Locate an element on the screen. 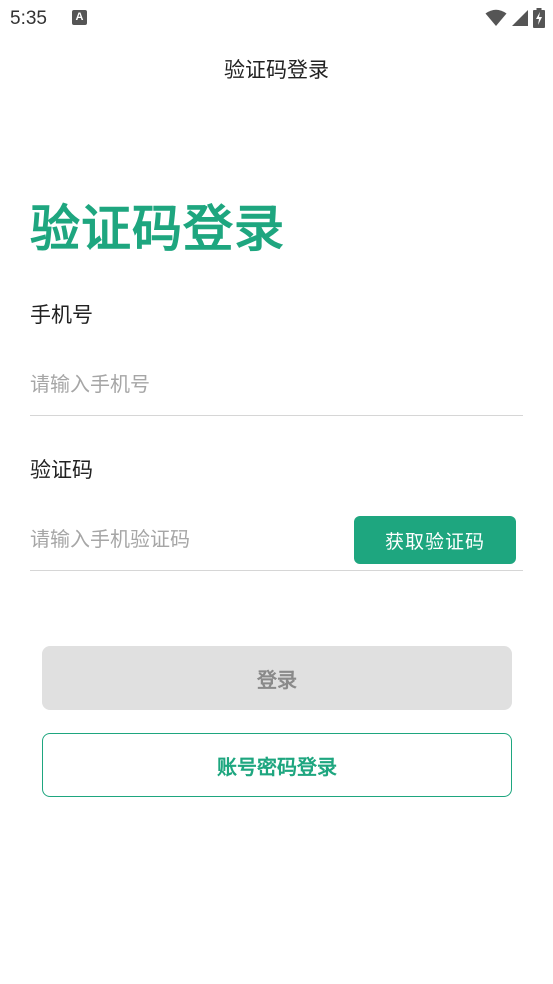  signal-icon is located at coordinates (520, 18).